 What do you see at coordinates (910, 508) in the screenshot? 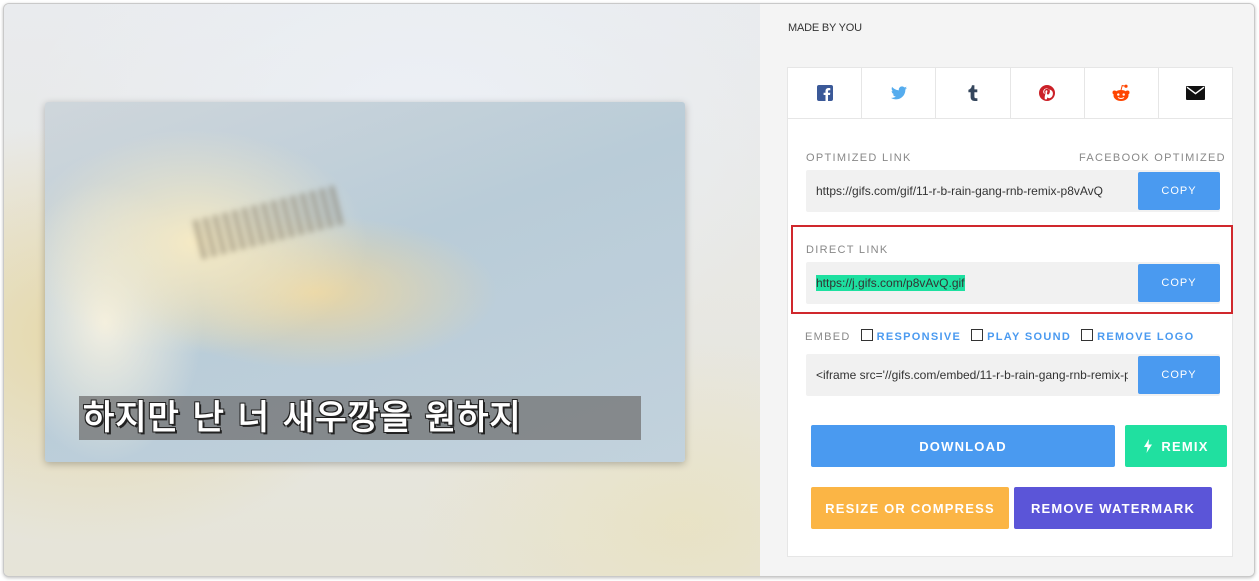
I see `resize-compress-button: RESIZE OR COMPRESS` at bounding box center [910, 508].